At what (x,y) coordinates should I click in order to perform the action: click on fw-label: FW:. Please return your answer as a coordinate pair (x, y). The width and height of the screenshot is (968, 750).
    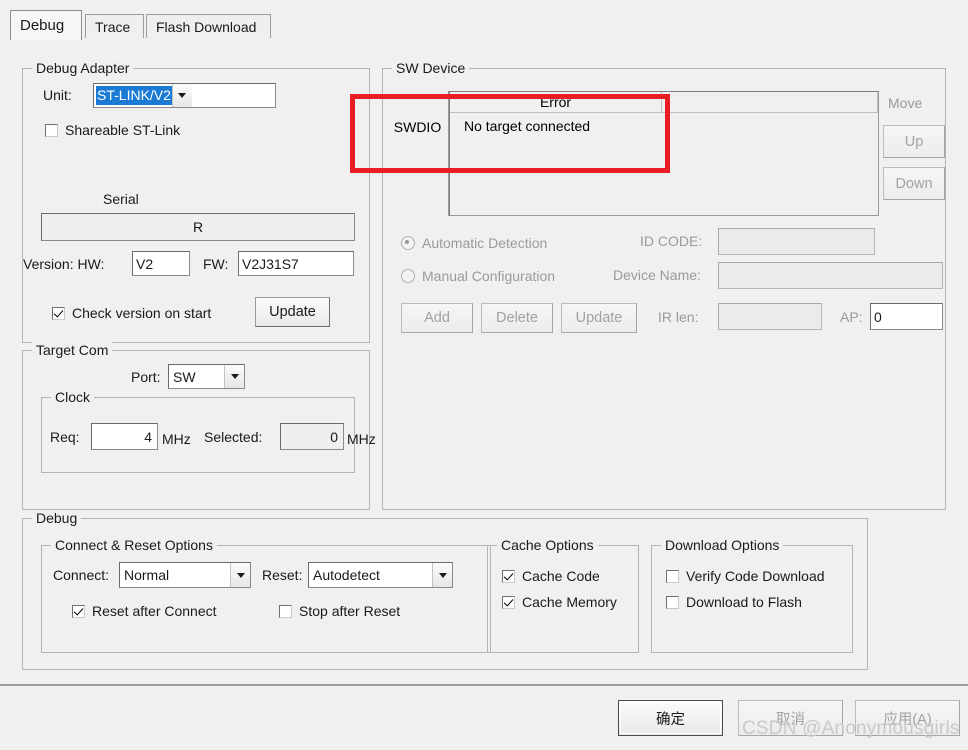
    Looking at the image, I should click on (216, 264).